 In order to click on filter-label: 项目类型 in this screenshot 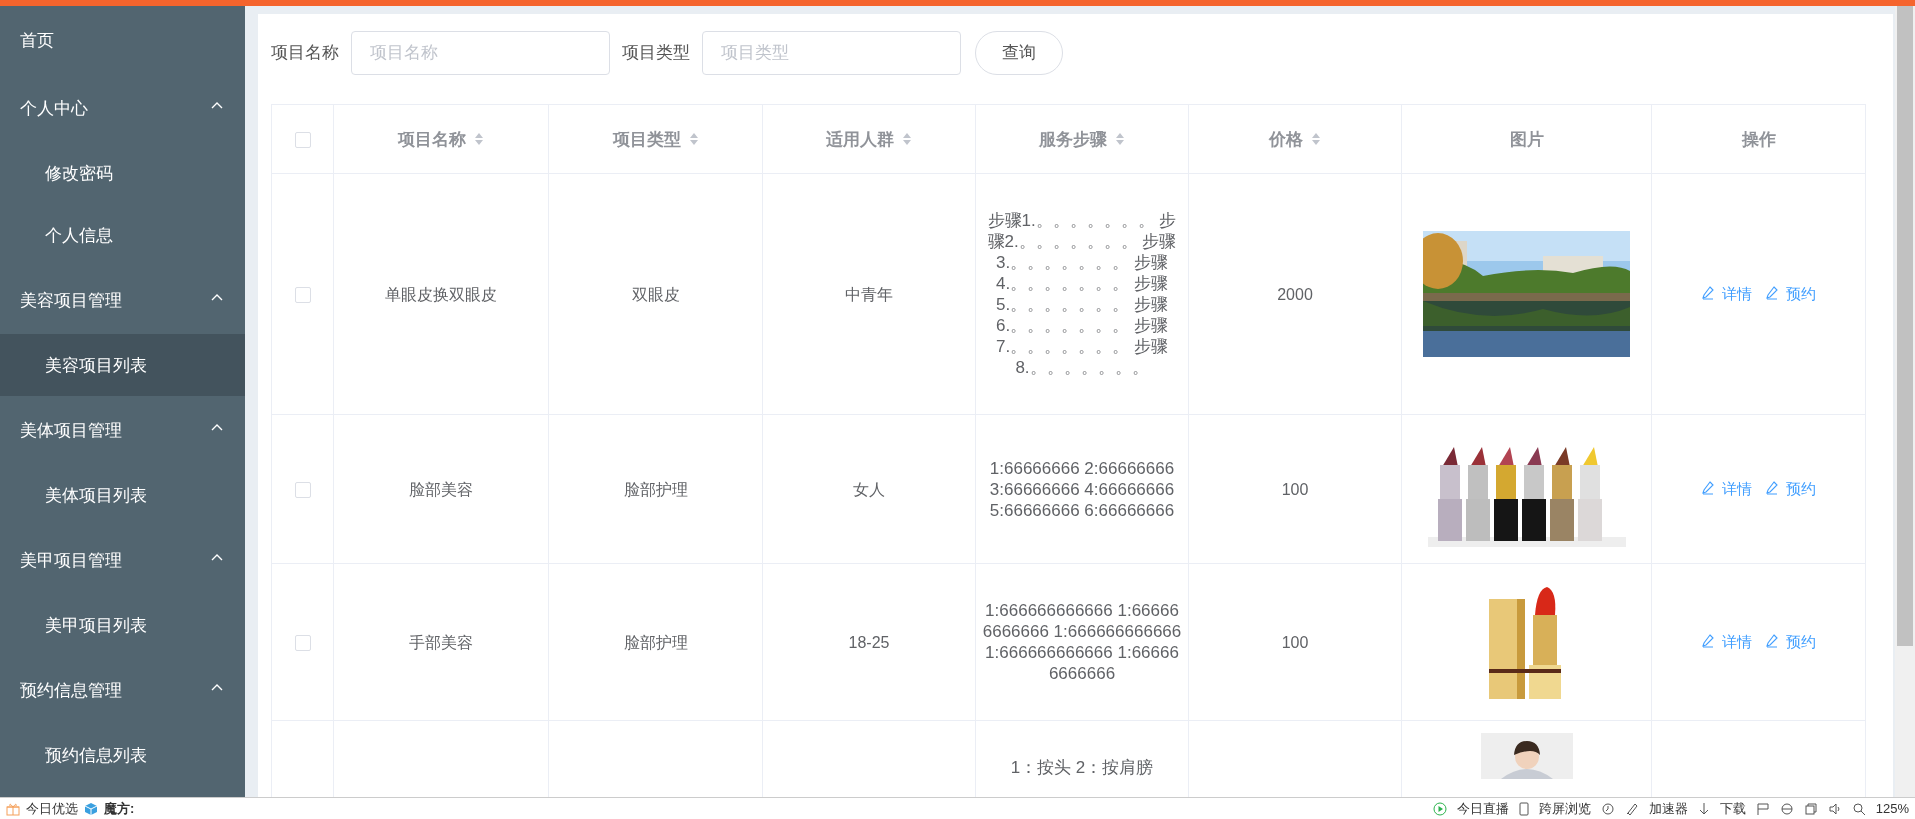, I will do `click(656, 53)`.